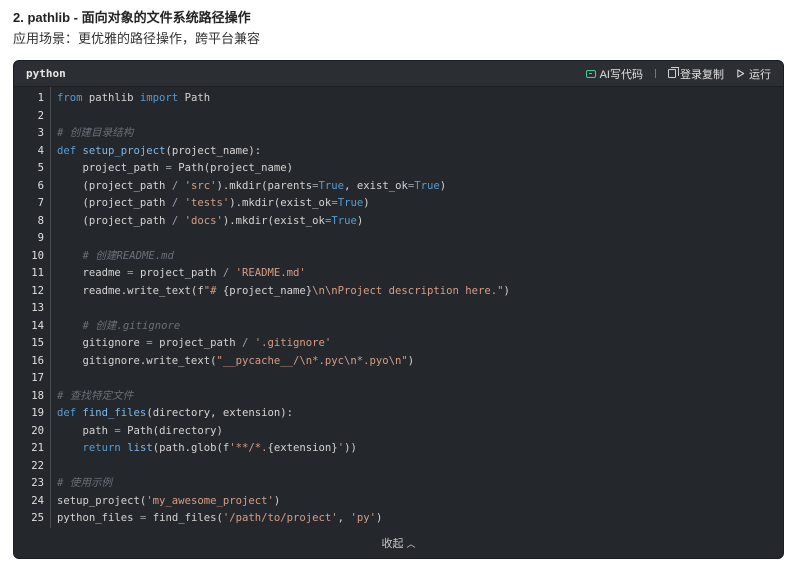 Image resolution: width=790 pixels, height=569 pixels. What do you see at coordinates (70, 98) in the screenshot?
I see `code-token: from` at bounding box center [70, 98].